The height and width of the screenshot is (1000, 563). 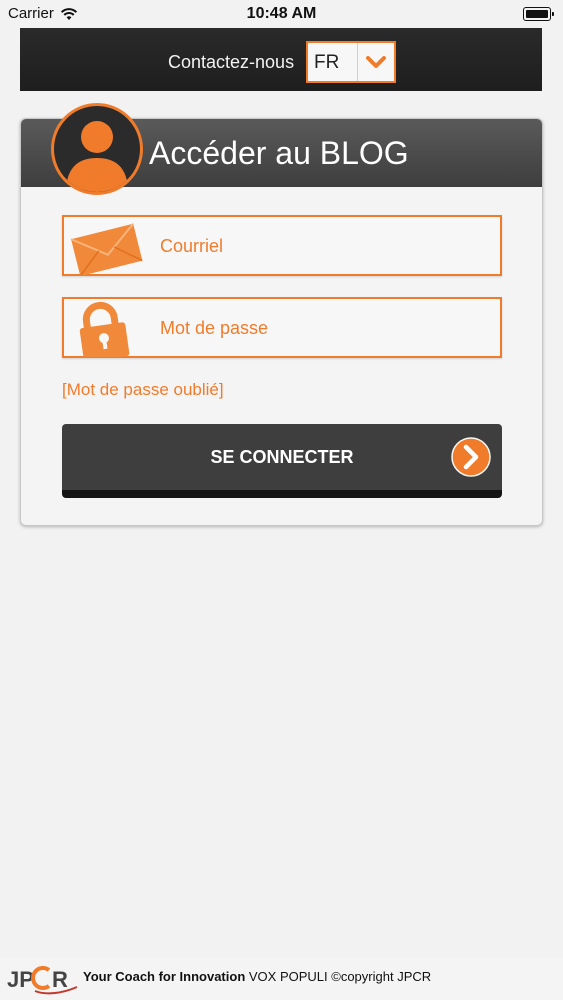 I want to click on language-select: FR, so click(x=351, y=62).